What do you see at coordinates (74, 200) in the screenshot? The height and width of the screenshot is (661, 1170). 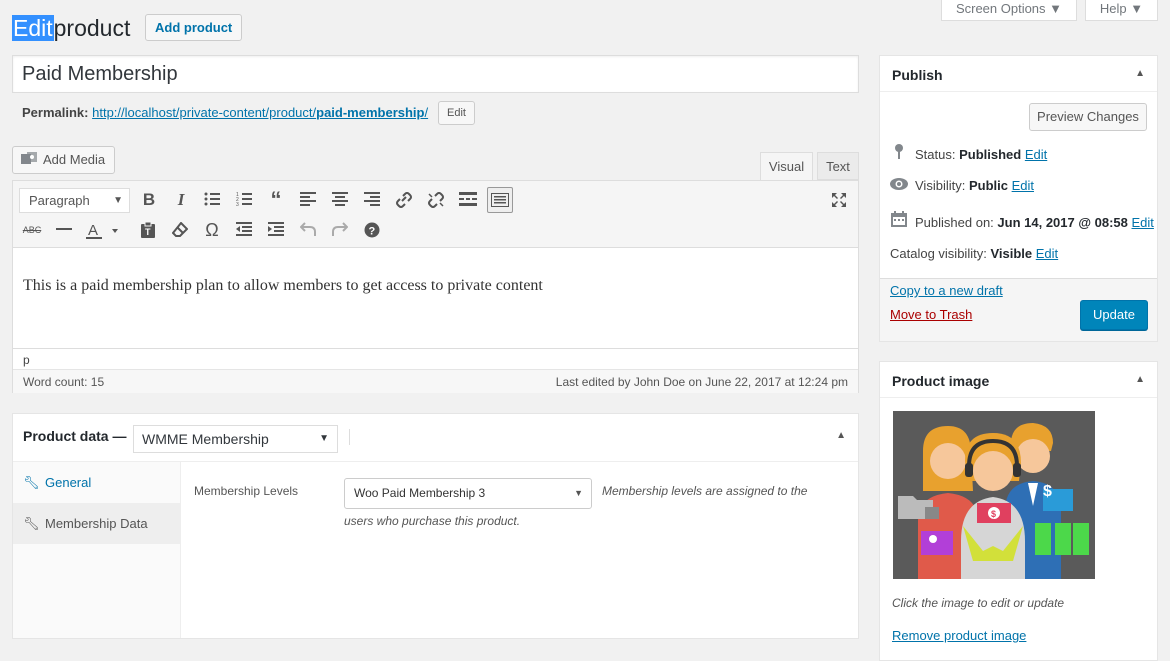 I see `format-select: Paragraph ▼` at bounding box center [74, 200].